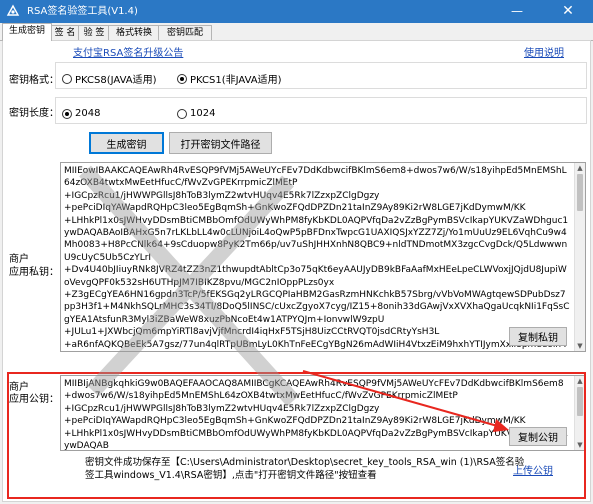  I want to click on radio-1024: 1024, so click(196, 113).